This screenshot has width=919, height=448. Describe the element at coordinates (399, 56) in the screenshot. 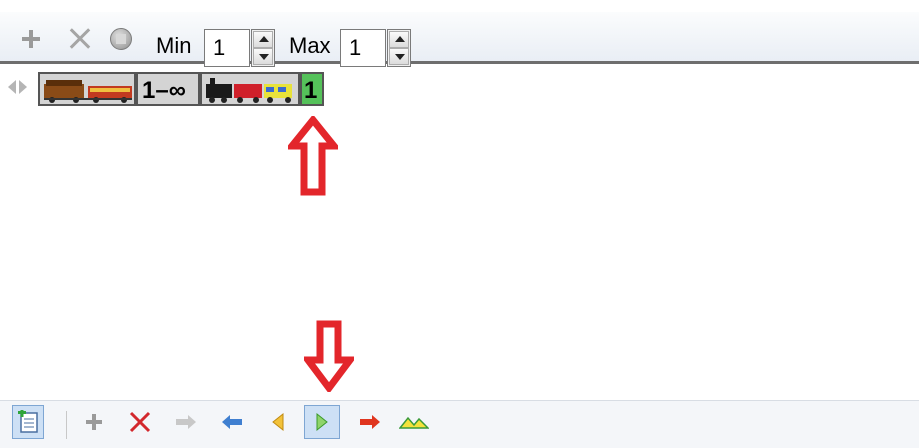

I see `max-down-button` at that location.